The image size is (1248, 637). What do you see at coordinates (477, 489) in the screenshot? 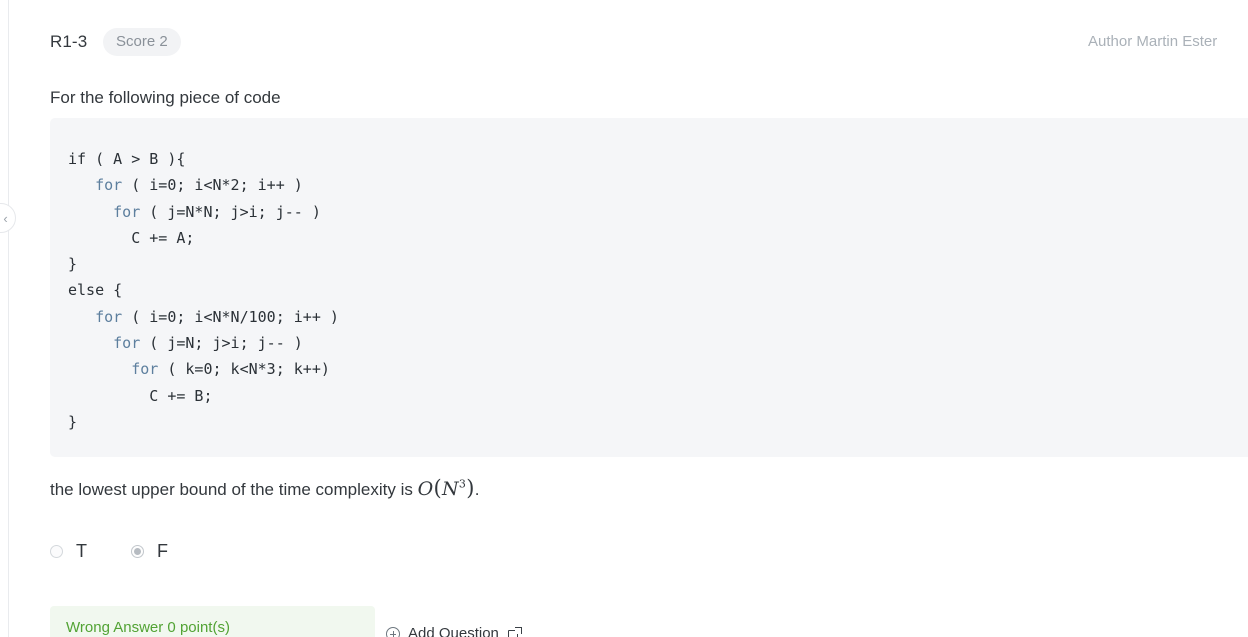
I see `statement-suffix: .` at bounding box center [477, 489].